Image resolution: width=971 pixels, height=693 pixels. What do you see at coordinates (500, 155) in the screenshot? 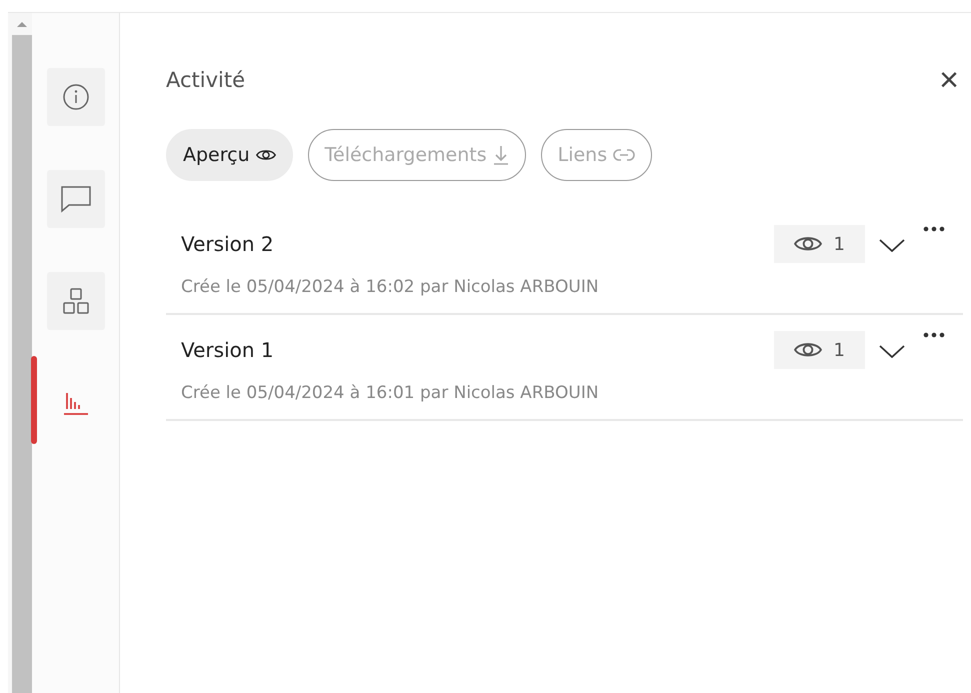
I see `download-icon` at bounding box center [500, 155].